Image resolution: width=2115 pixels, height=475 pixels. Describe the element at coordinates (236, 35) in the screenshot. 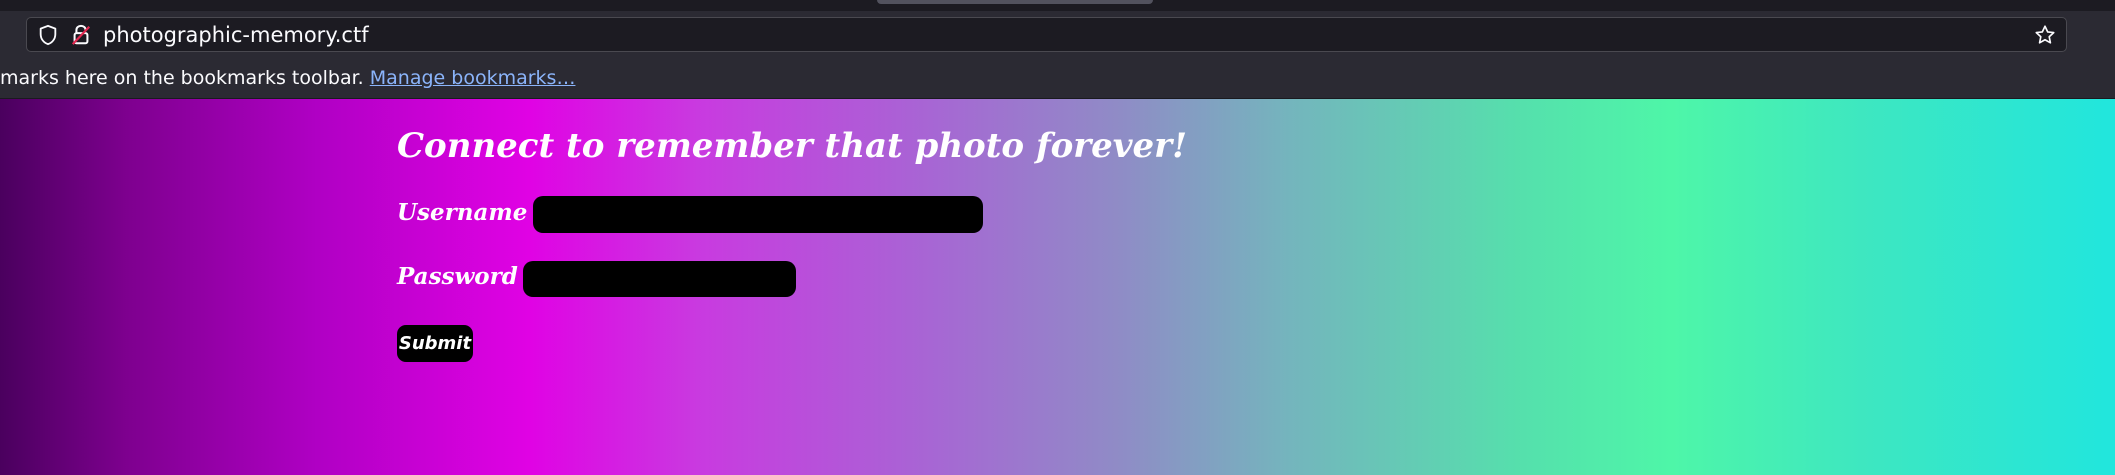

I see `url-text: photographic-memory.ctf` at that location.